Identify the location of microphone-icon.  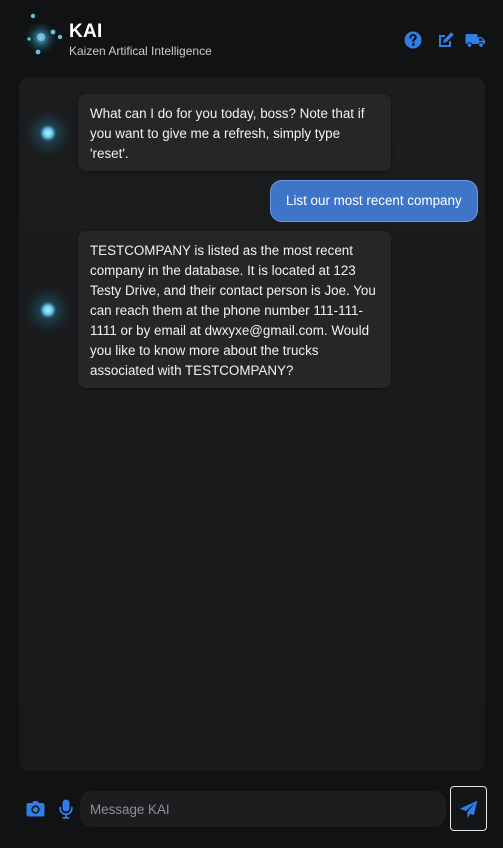
(66, 809).